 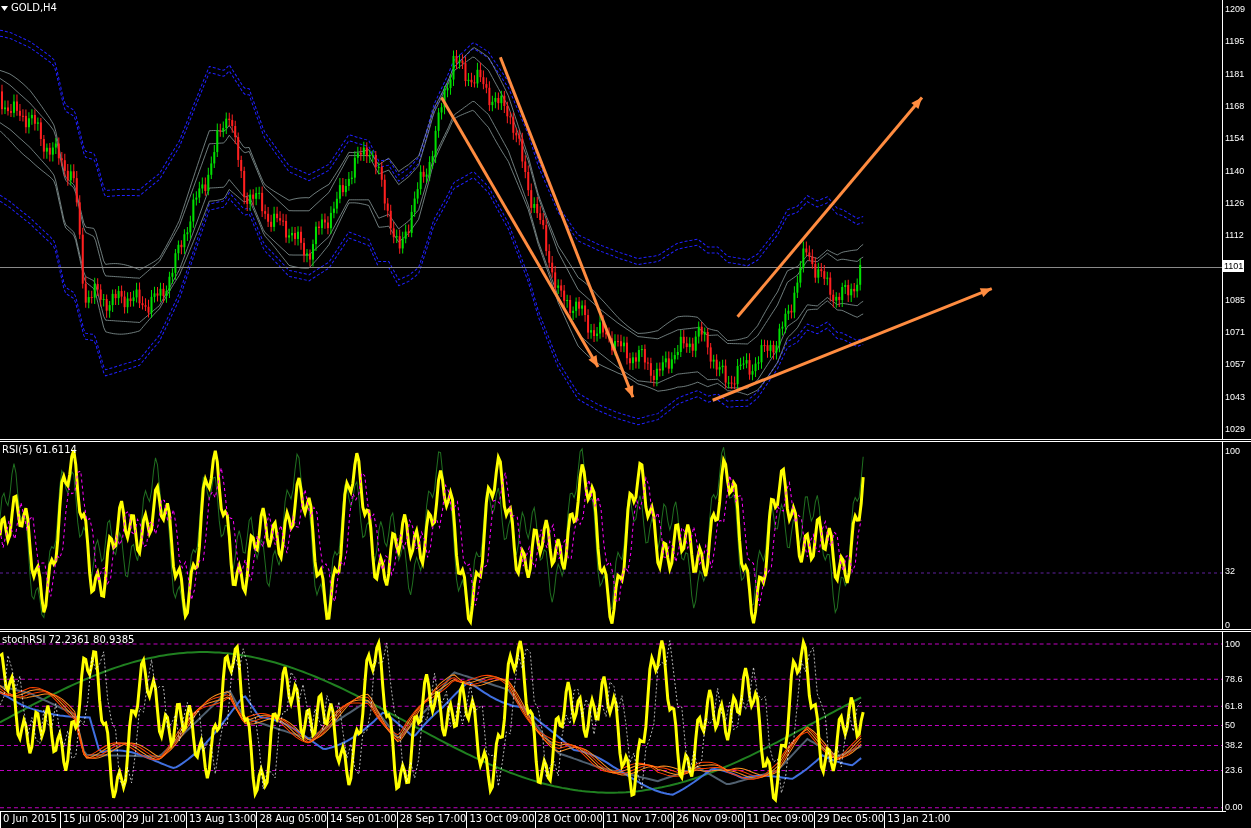 What do you see at coordinates (431, 820) in the screenshot?
I see `time-label: 28 Sep 17:00` at bounding box center [431, 820].